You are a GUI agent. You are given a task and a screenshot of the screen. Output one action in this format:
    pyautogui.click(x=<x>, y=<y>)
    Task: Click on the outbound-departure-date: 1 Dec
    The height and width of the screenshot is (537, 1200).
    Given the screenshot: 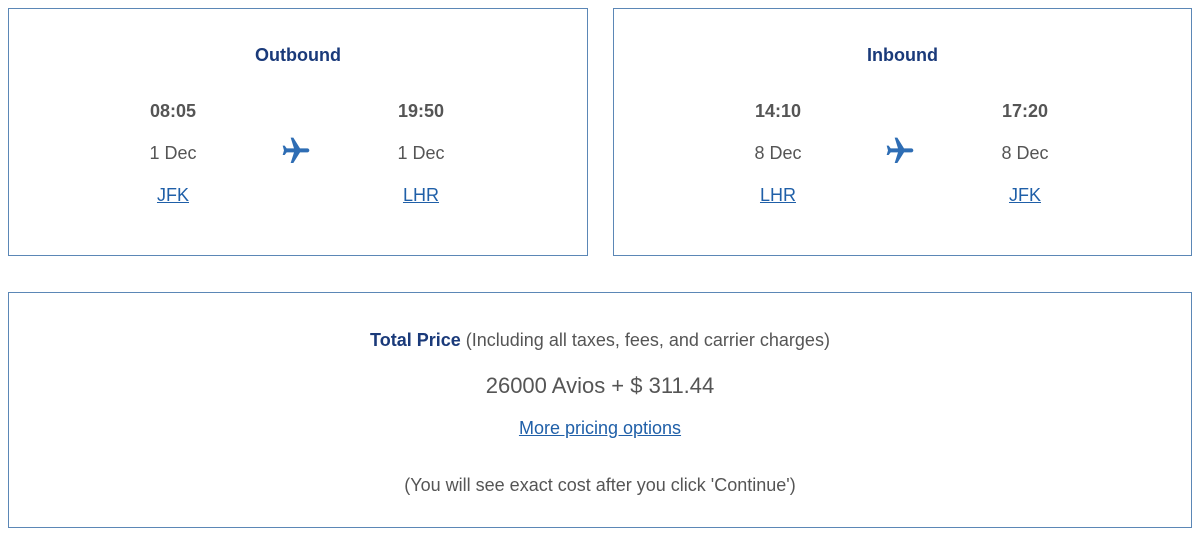 What is the action you would take?
    pyautogui.click(x=173, y=153)
    